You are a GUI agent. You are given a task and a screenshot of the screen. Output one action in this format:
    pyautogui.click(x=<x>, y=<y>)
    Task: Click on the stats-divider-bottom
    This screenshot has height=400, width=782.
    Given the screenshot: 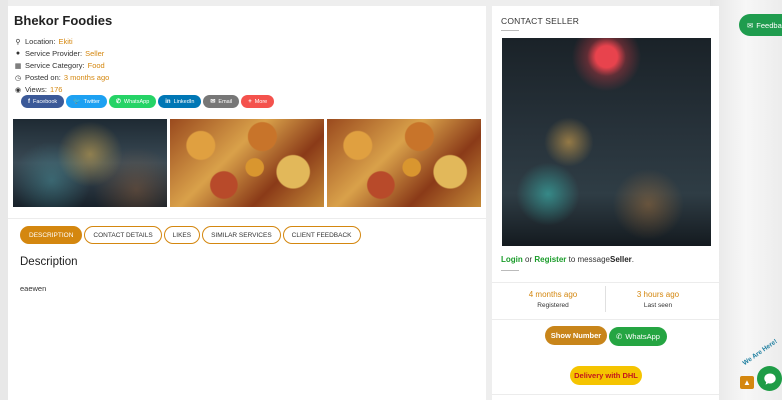 What is the action you would take?
    pyautogui.click(x=605, y=319)
    